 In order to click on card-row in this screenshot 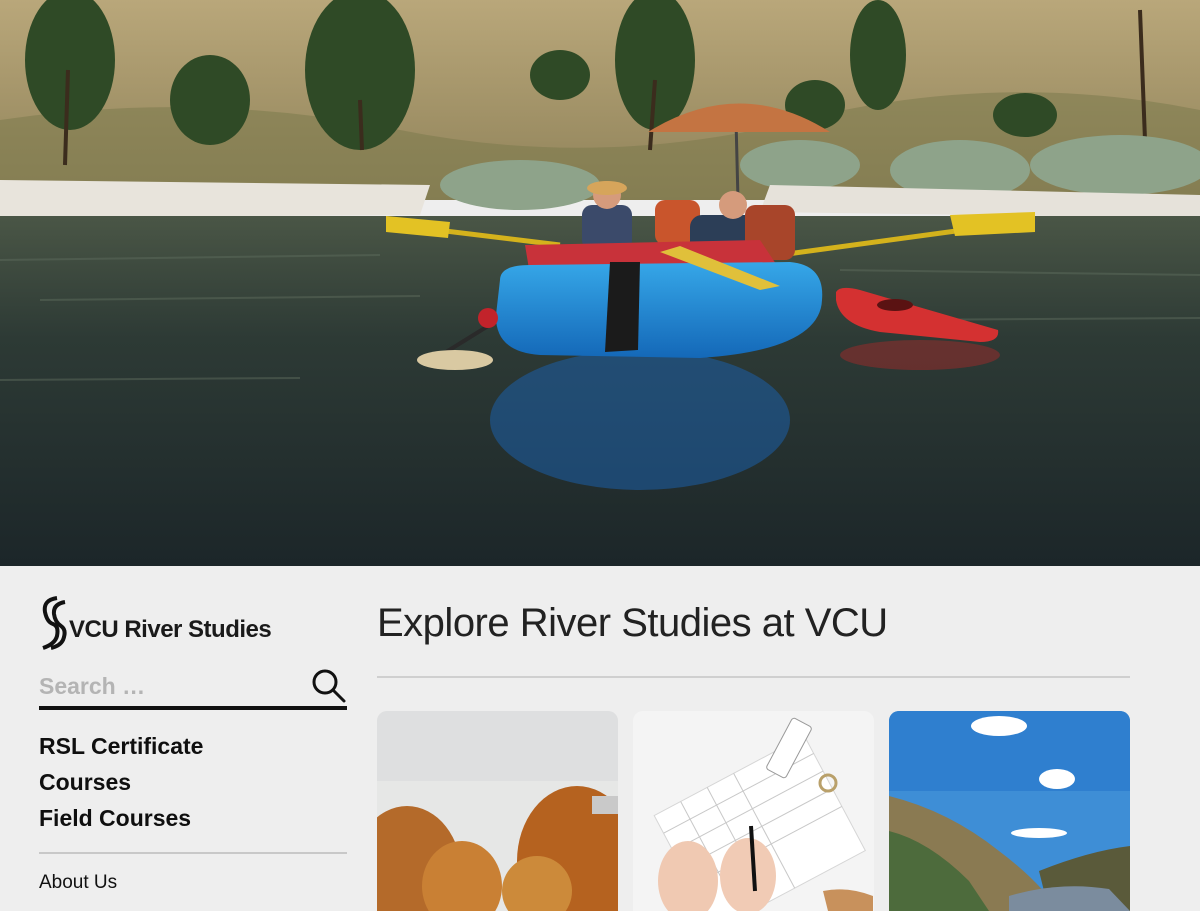, I will do `click(753, 811)`.